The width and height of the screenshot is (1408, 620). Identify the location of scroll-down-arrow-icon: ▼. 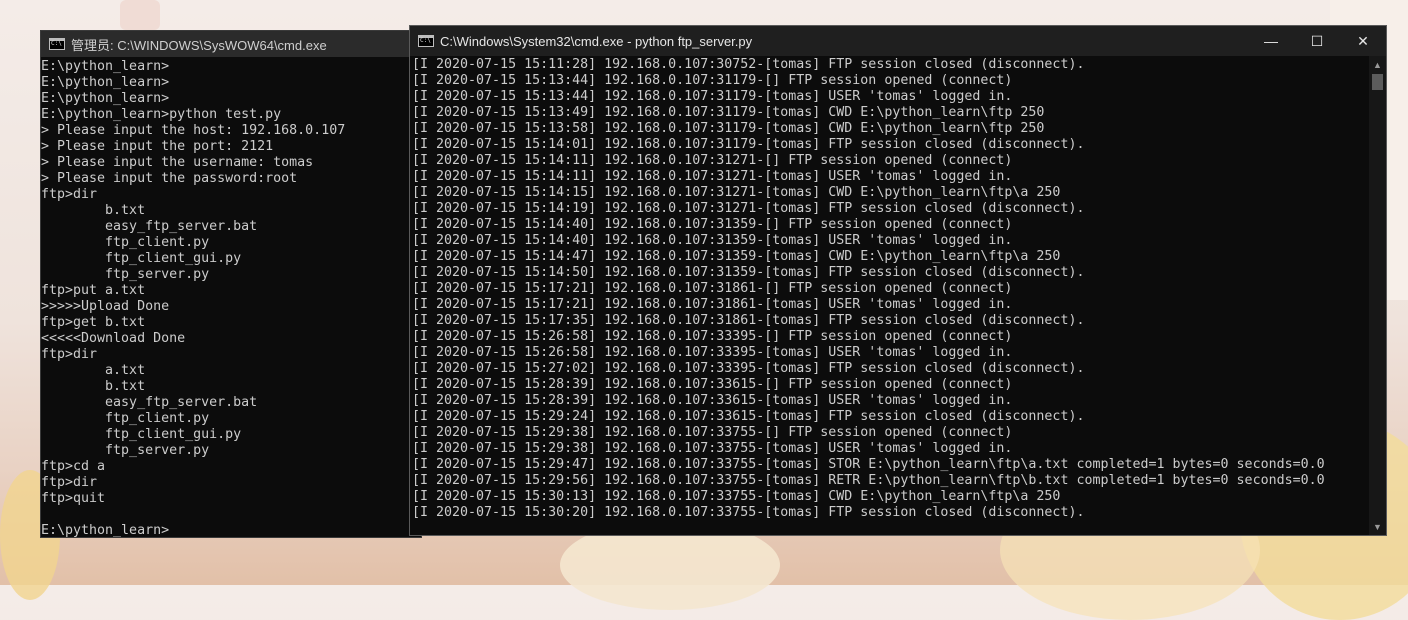
(1377, 526).